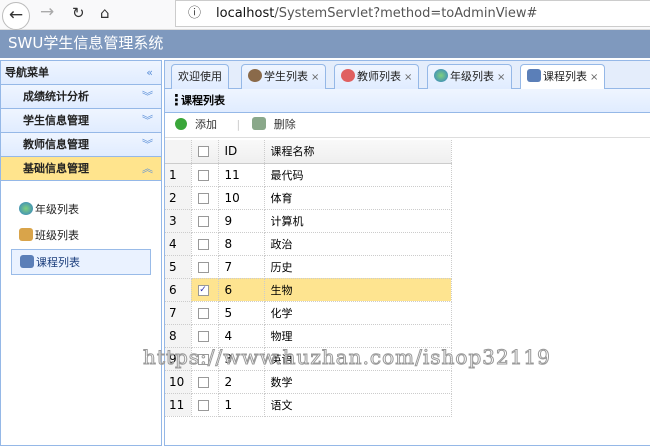 The width and height of the screenshot is (650, 446). I want to click on table-row: 1 11 最代码, so click(308, 175).